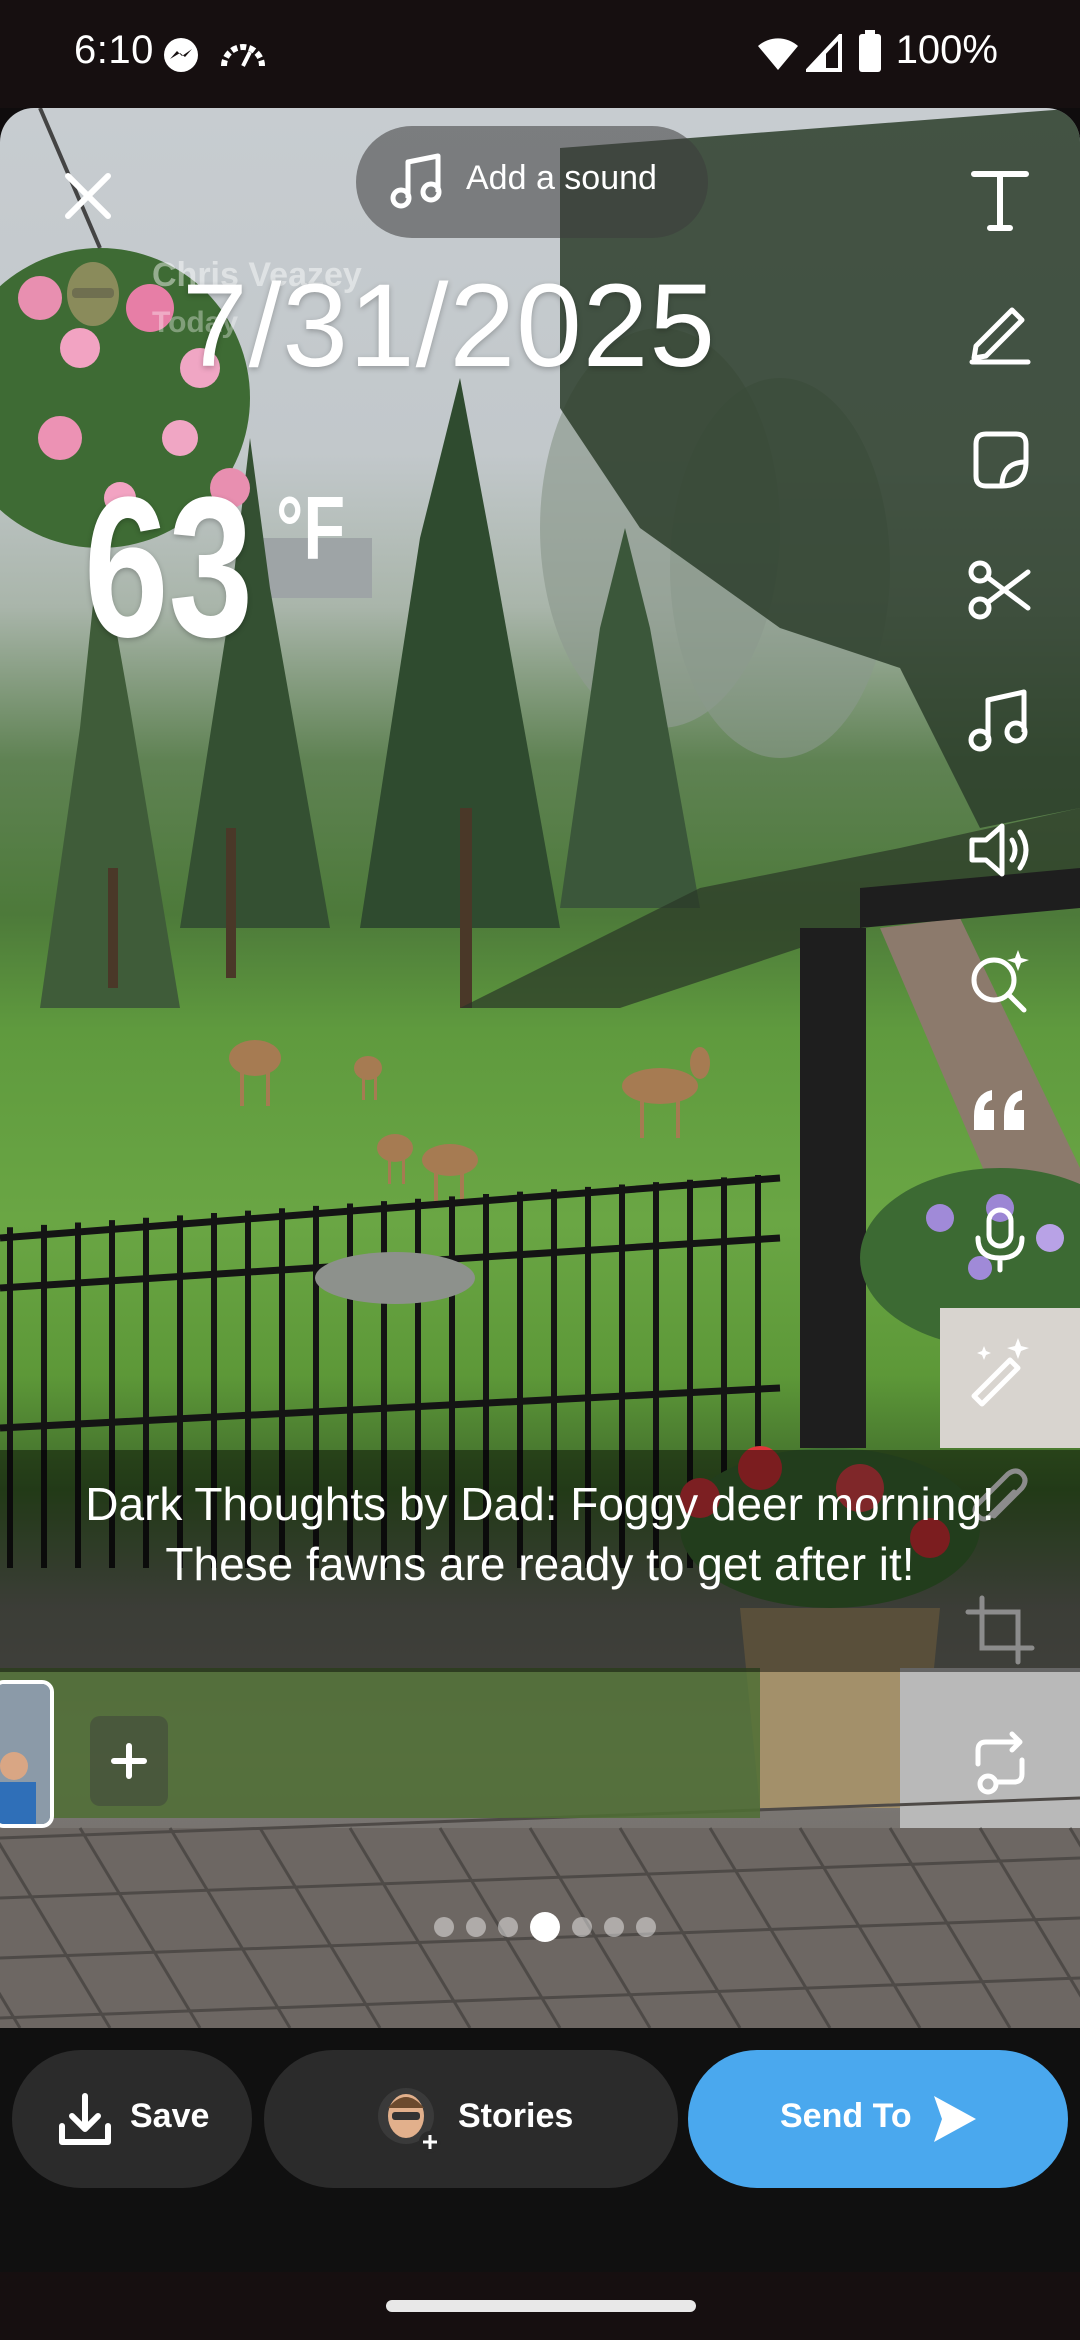 This screenshot has width=1080, height=2340. Describe the element at coordinates (1000, 720) in the screenshot. I see `music-icon` at that location.